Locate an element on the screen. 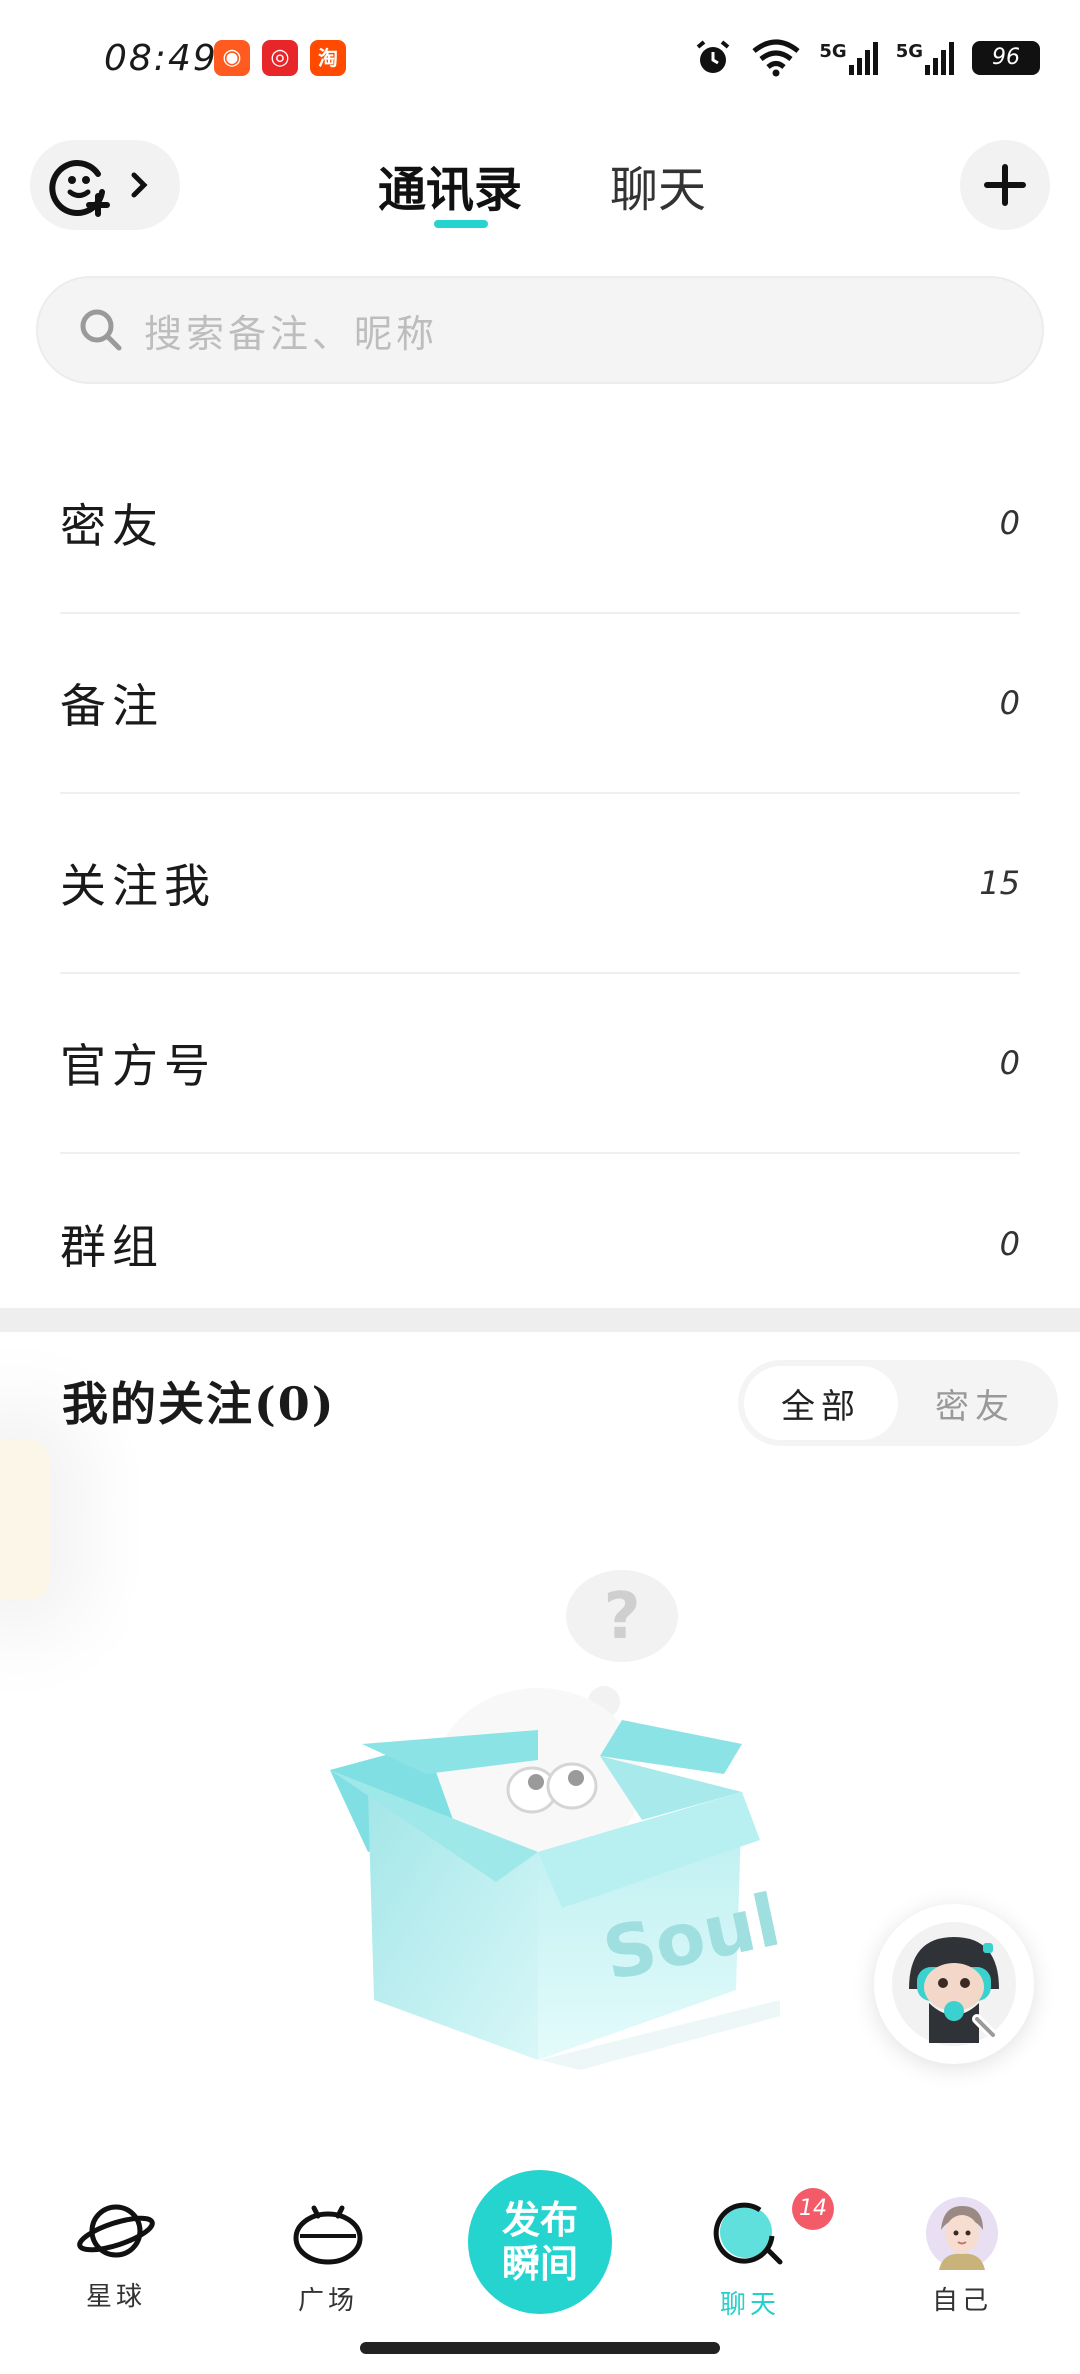  taobao-icon: 淘 is located at coordinates (328, 58).